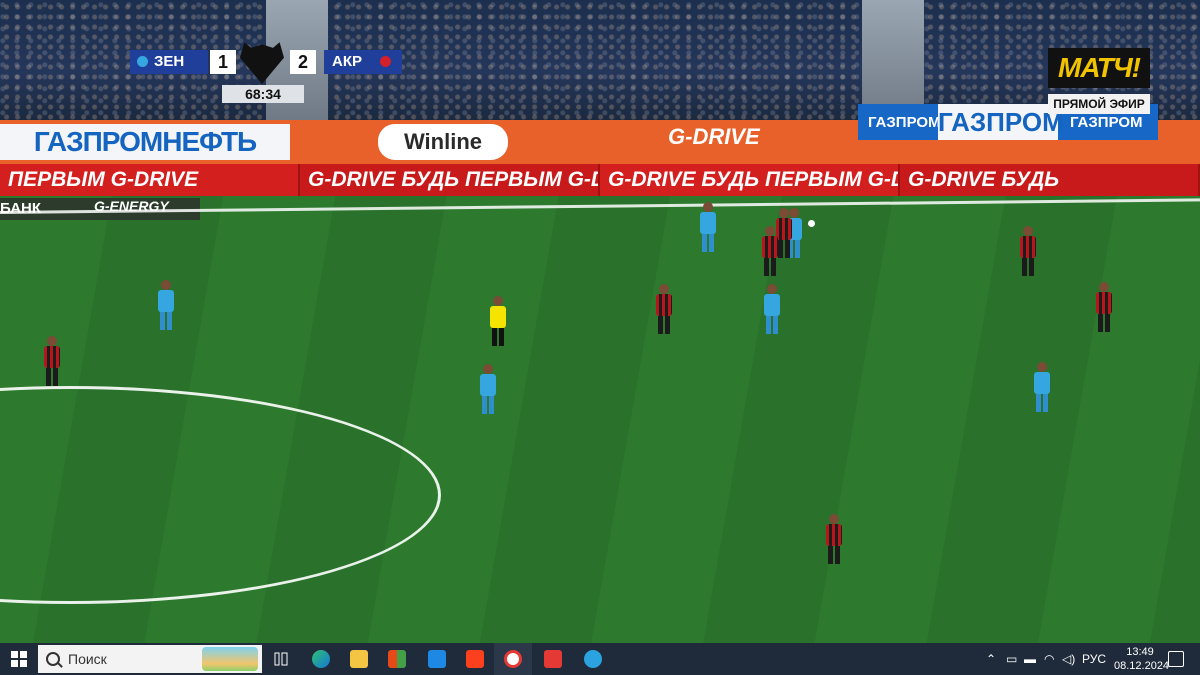  I want to click on away-team-name: АКР, so click(347, 61).